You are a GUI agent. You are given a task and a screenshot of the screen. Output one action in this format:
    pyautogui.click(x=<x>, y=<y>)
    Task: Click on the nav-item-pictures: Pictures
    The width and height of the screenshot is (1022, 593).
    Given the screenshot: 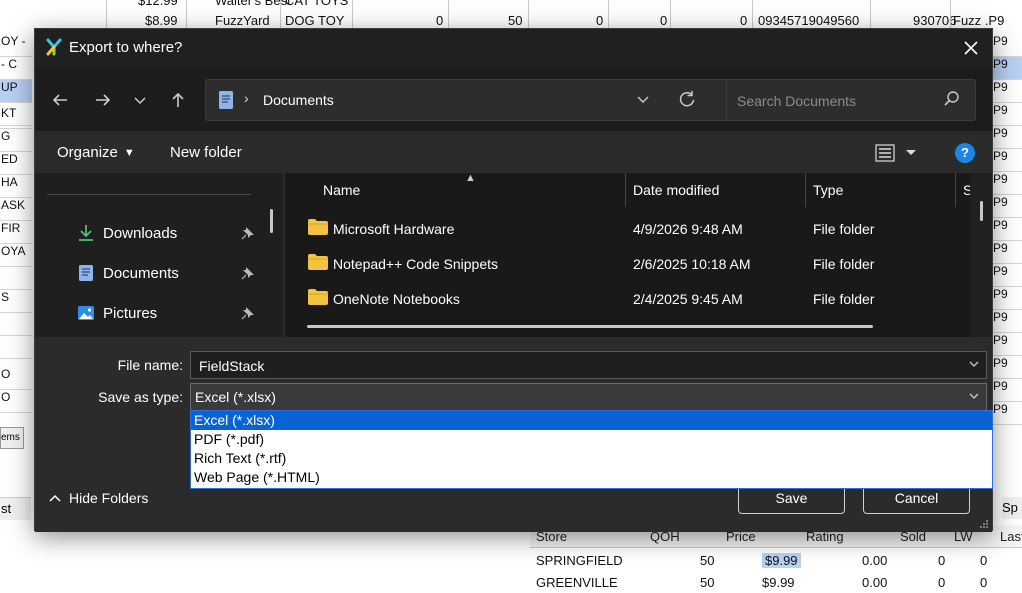 What is the action you would take?
    pyautogui.click(x=170, y=314)
    